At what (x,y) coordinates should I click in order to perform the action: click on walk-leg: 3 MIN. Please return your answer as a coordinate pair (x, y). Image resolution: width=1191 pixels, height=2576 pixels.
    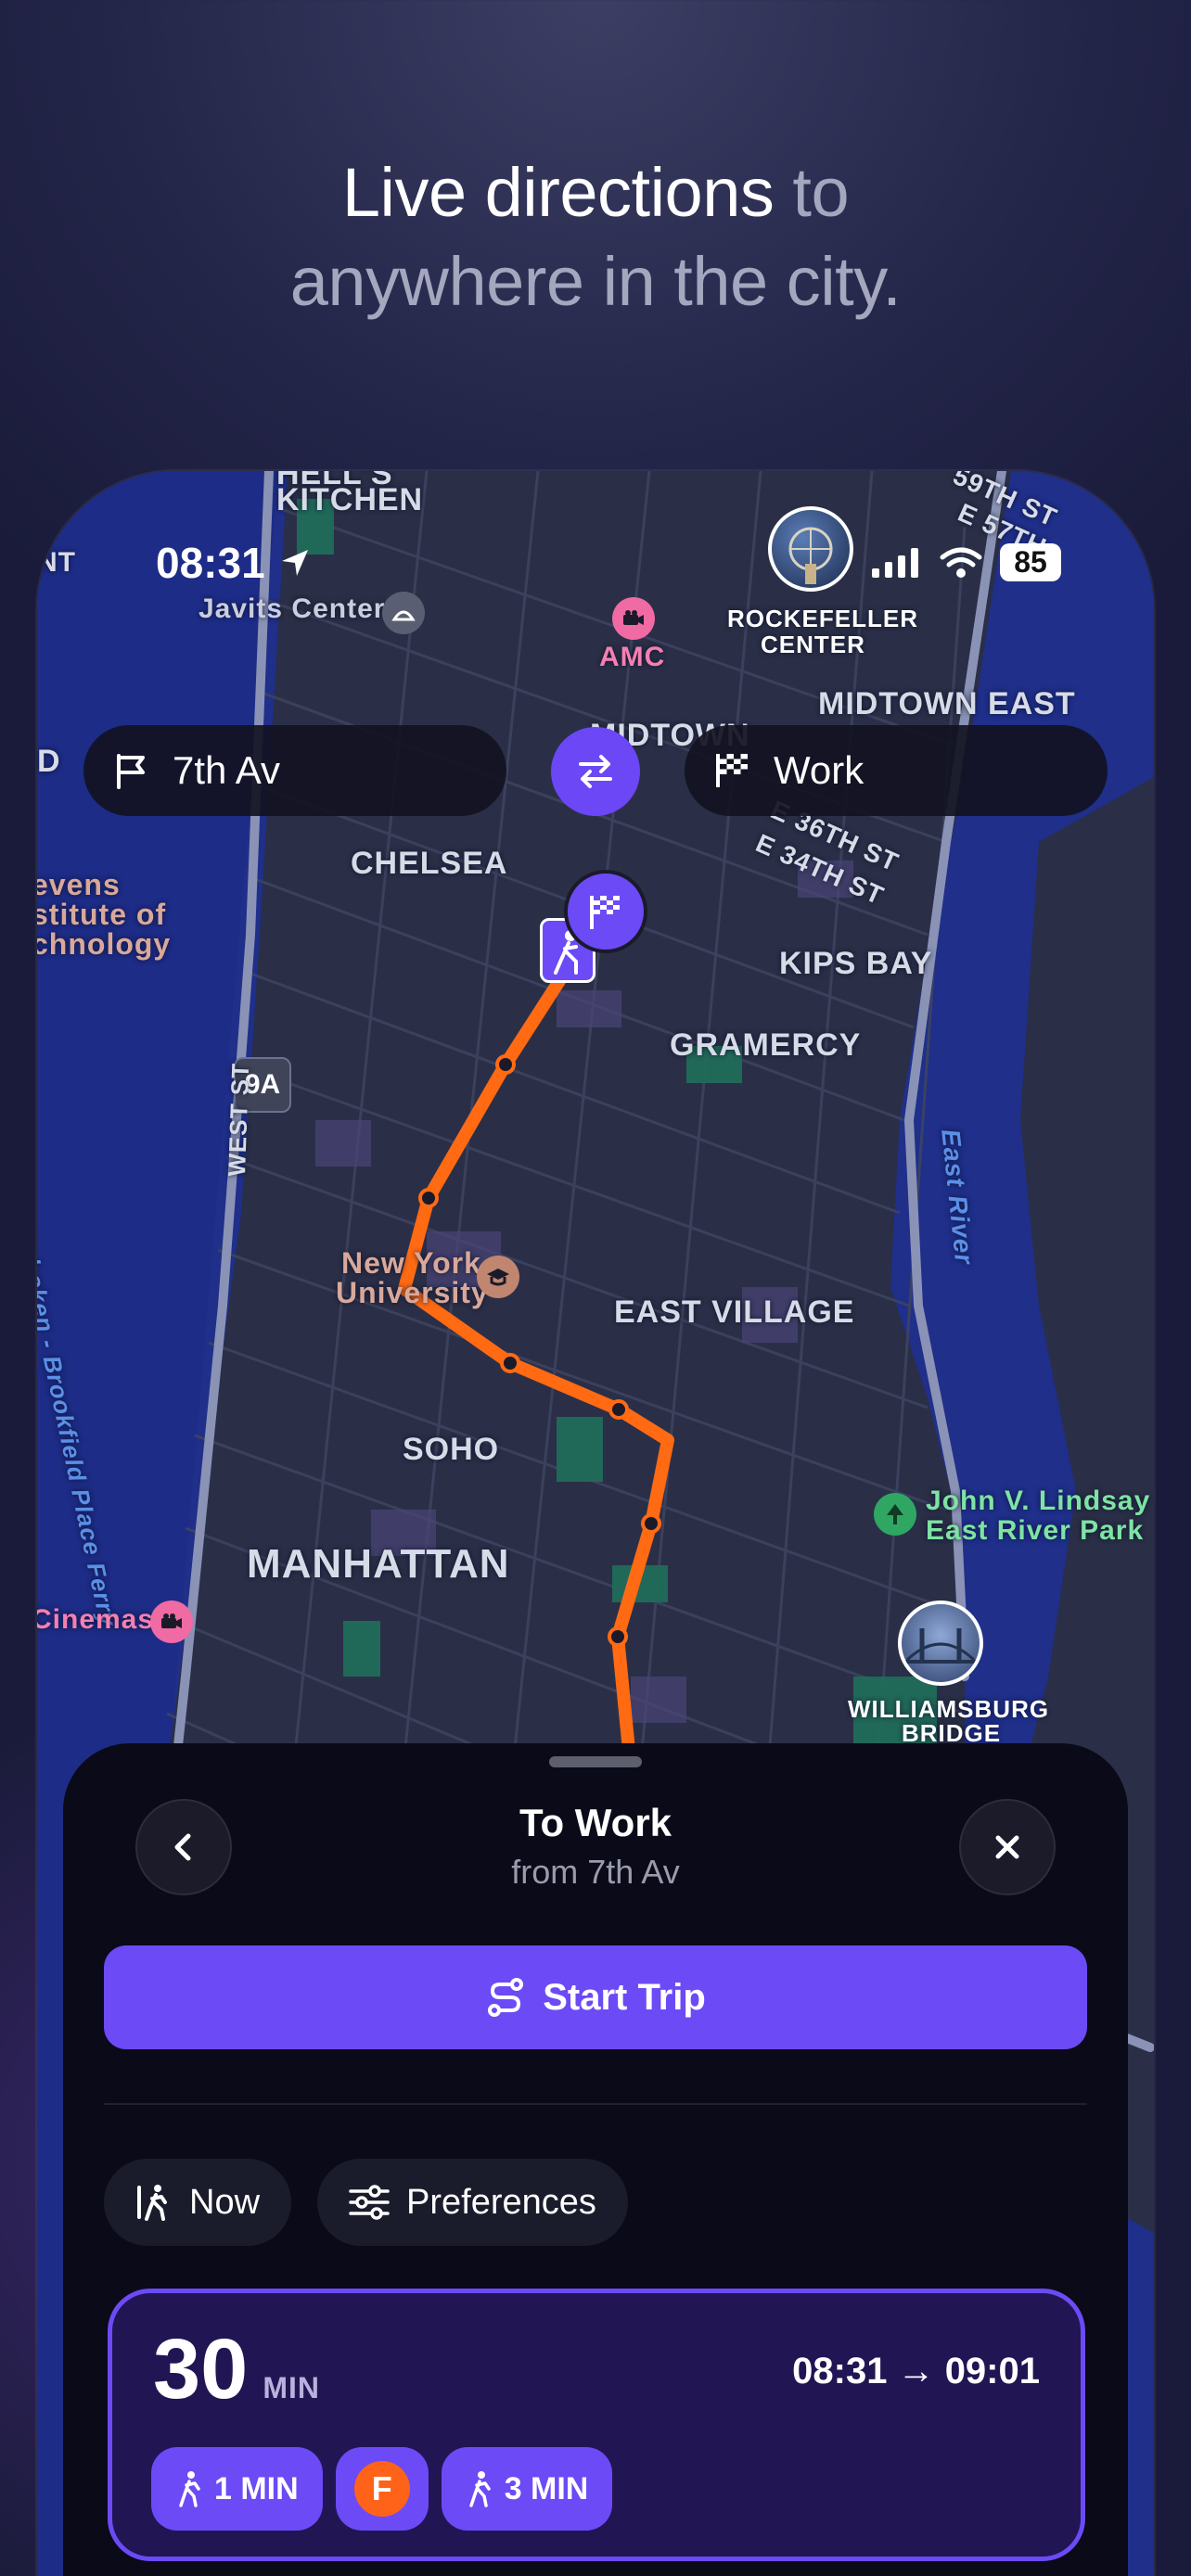
    Looking at the image, I should click on (527, 2489).